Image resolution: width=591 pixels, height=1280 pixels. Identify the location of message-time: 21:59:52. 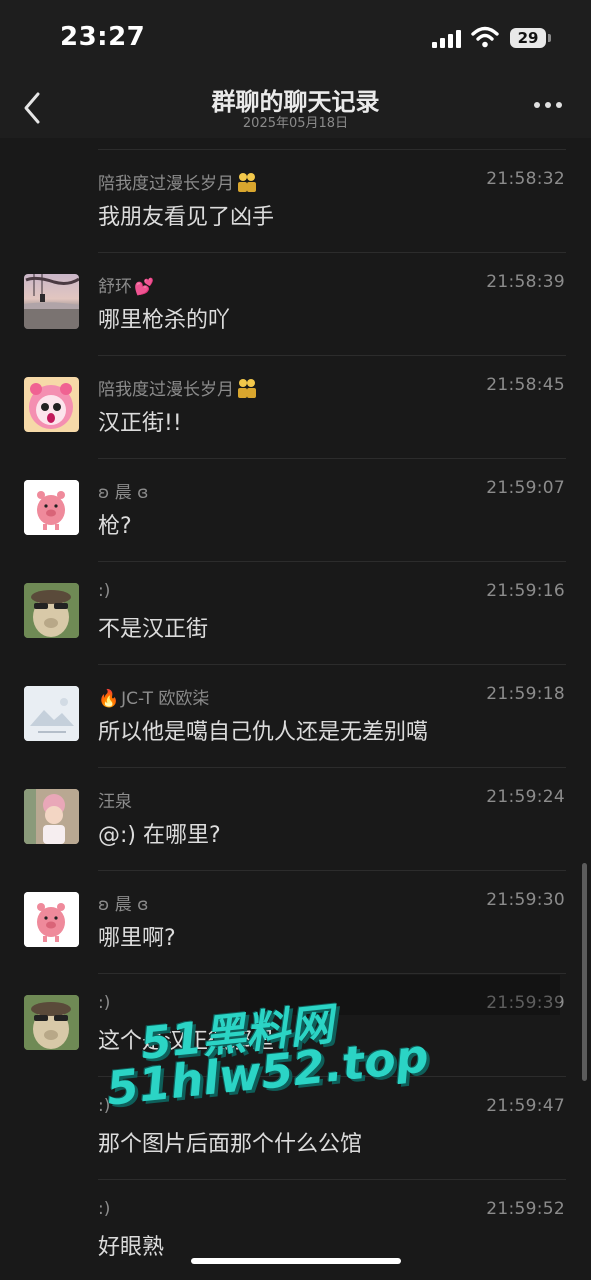
(525, 1209).